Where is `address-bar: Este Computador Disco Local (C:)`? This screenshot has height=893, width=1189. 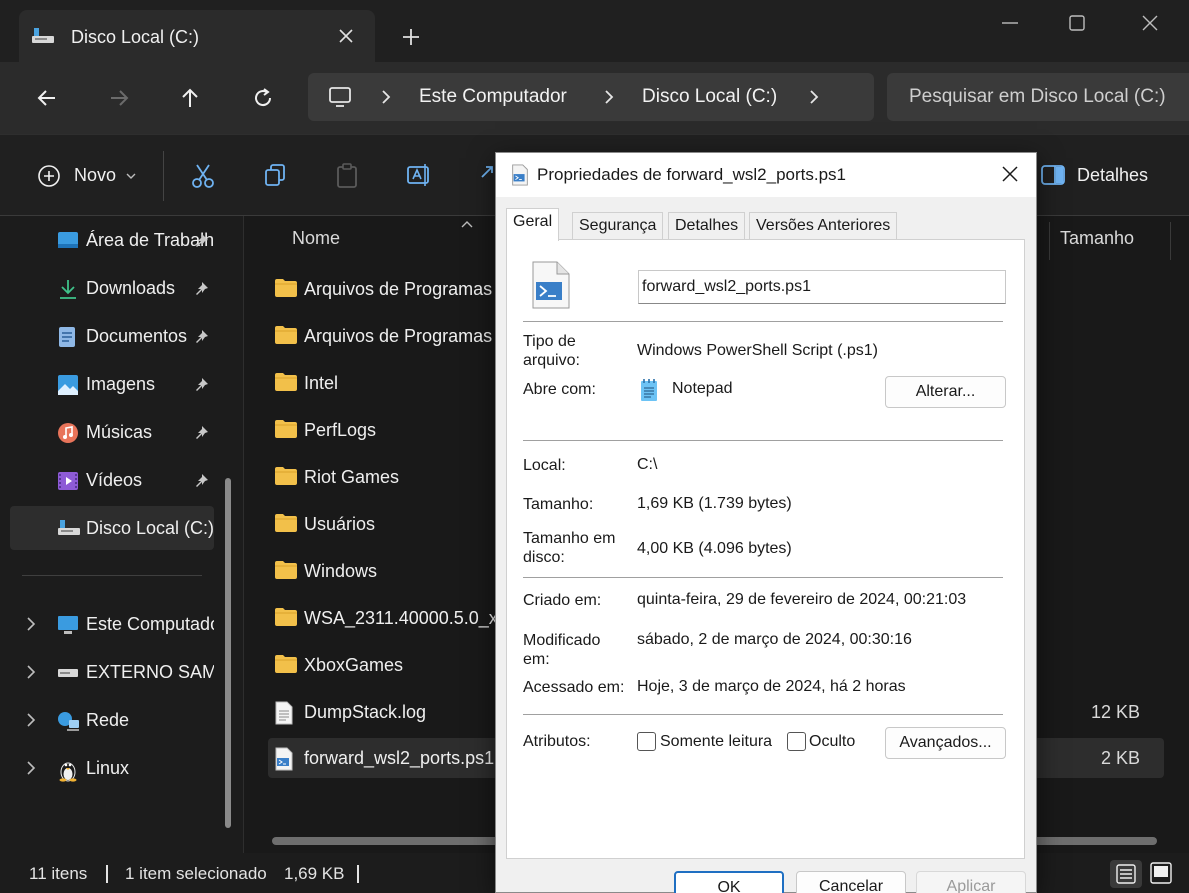 address-bar: Este Computador Disco Local (C:) is located at coordinates (591, 97).